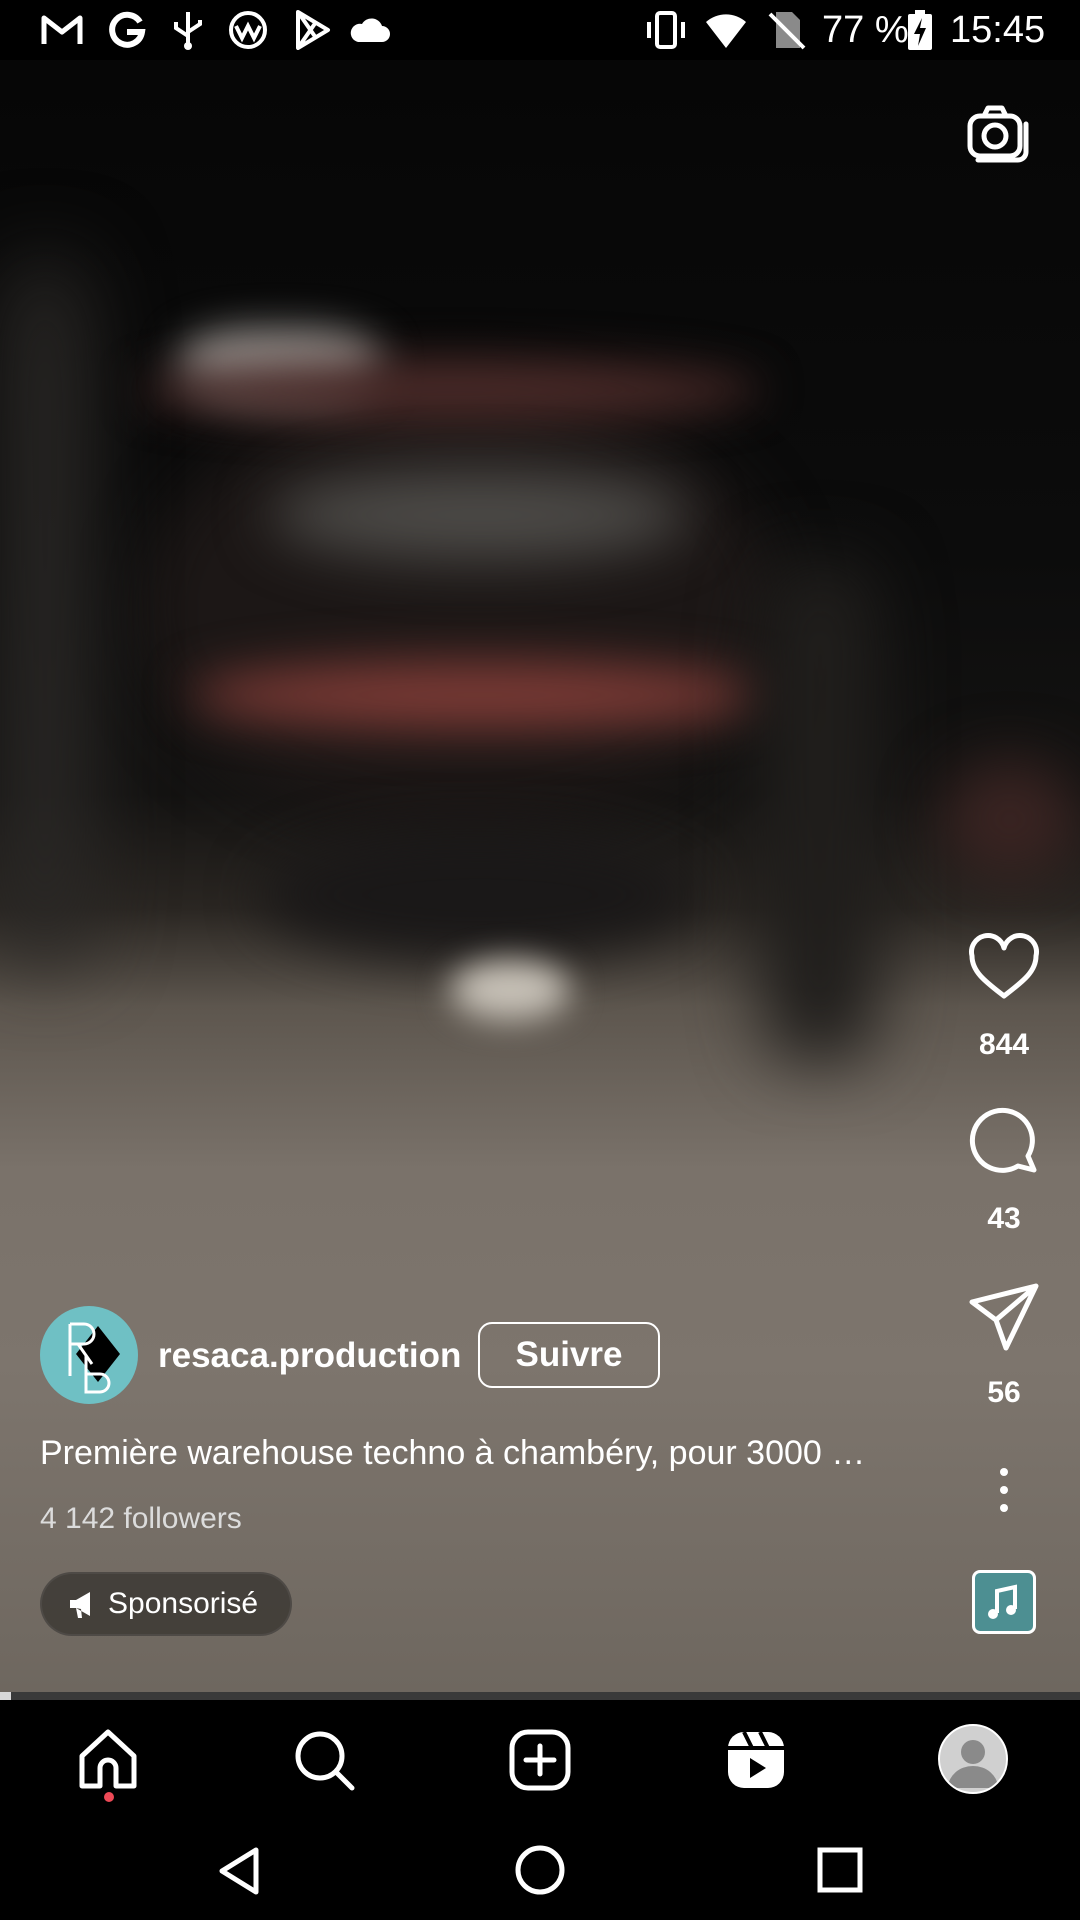  Describe the element at coordinates (1004, 1144) in the screenshot. I see `comment-icon` at that location.